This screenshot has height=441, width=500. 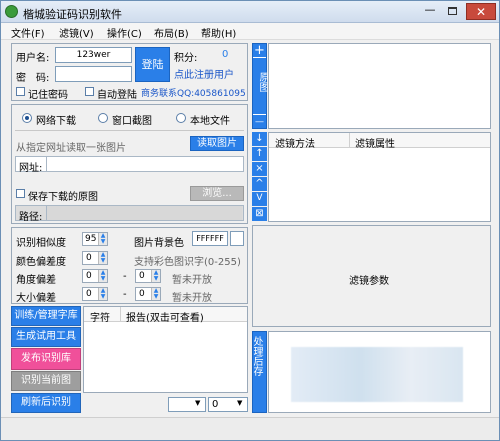 I want to click on path-label: 路径:, so click(x=31, y=217).